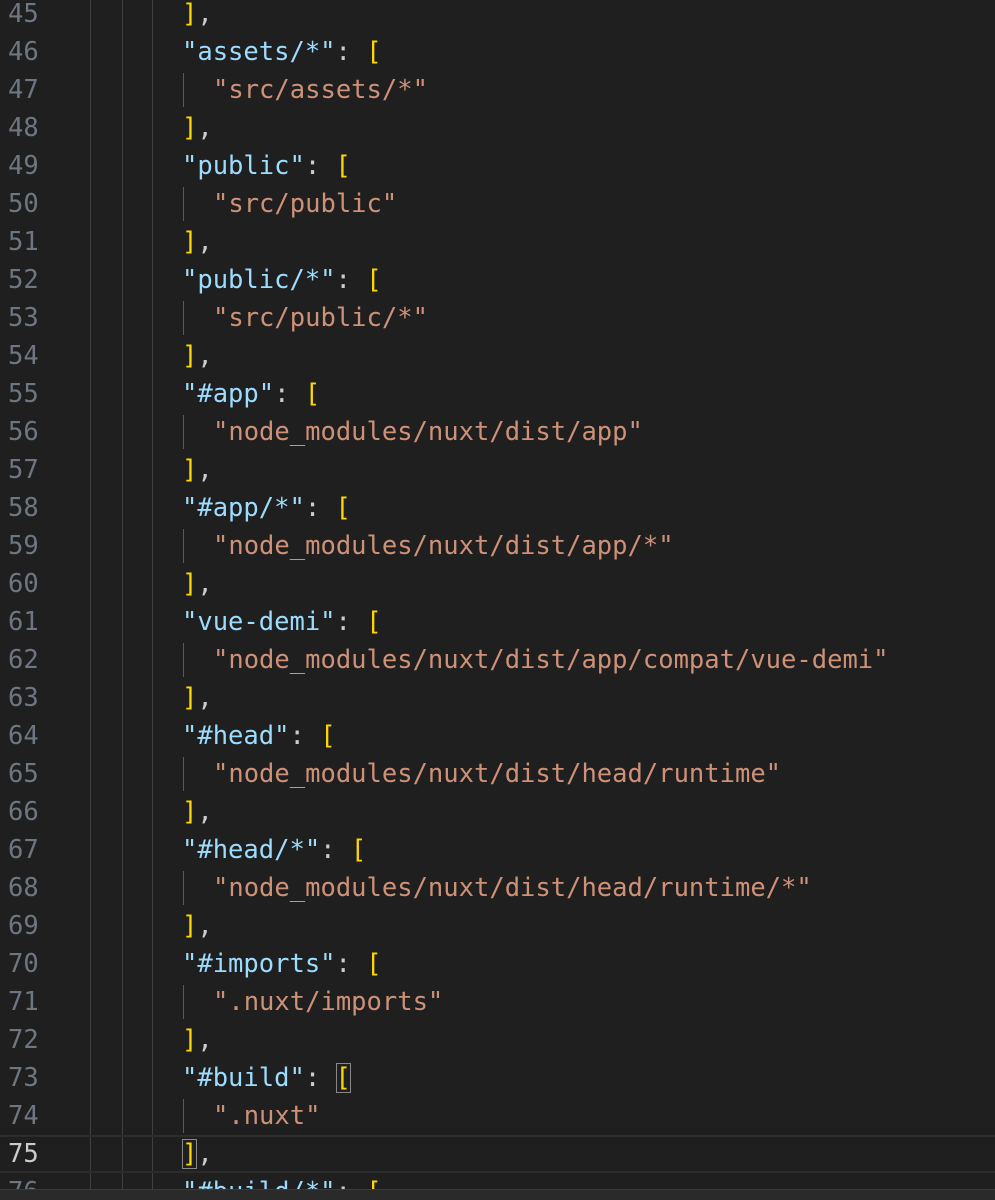 The image size is (995, 1200). What do you see at coordinates (497, 166) in the screenshot?
I see `code-line: 49 "public": [` at bounding box center [497, 166].